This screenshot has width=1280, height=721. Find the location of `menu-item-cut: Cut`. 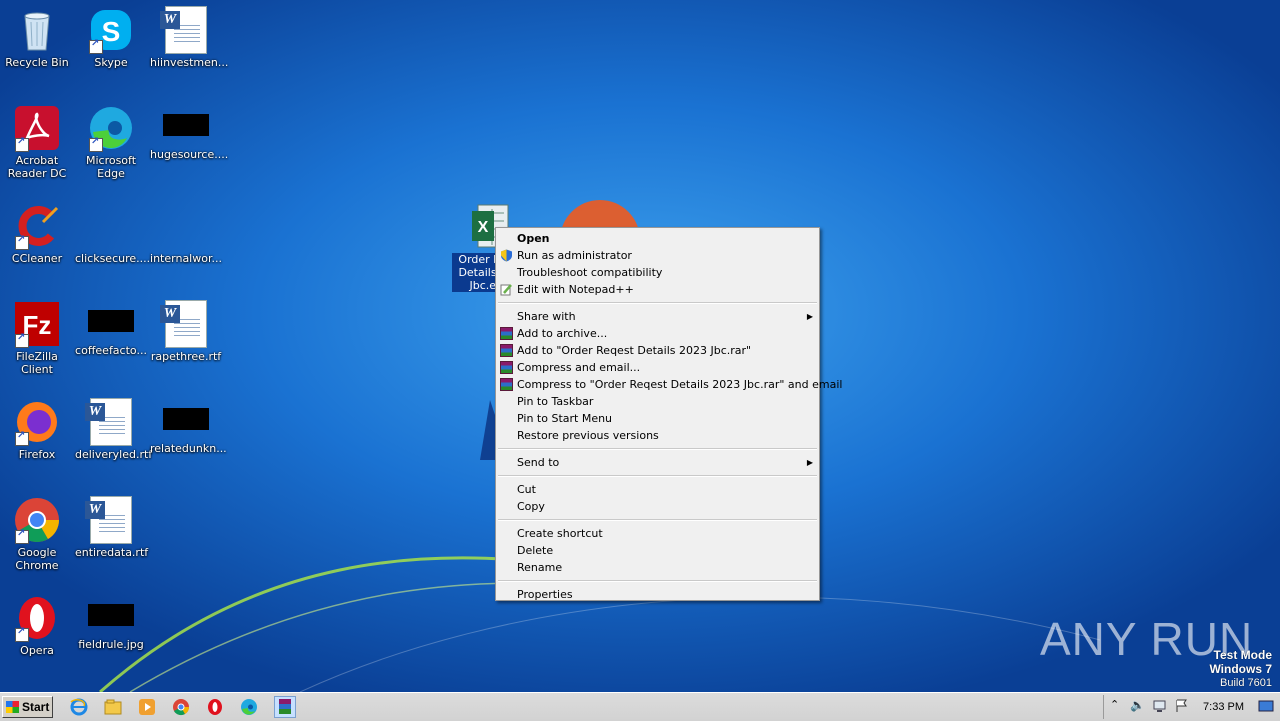

menu-item-cut: Cut is located at coordinates (657, 489).